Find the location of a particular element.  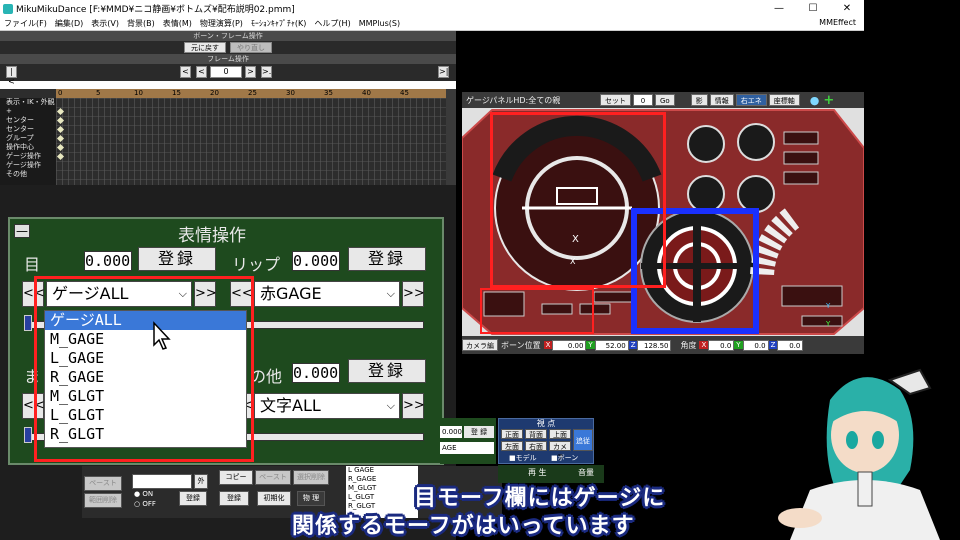

eye-slider-thumb is located at coordinates (28, 323).